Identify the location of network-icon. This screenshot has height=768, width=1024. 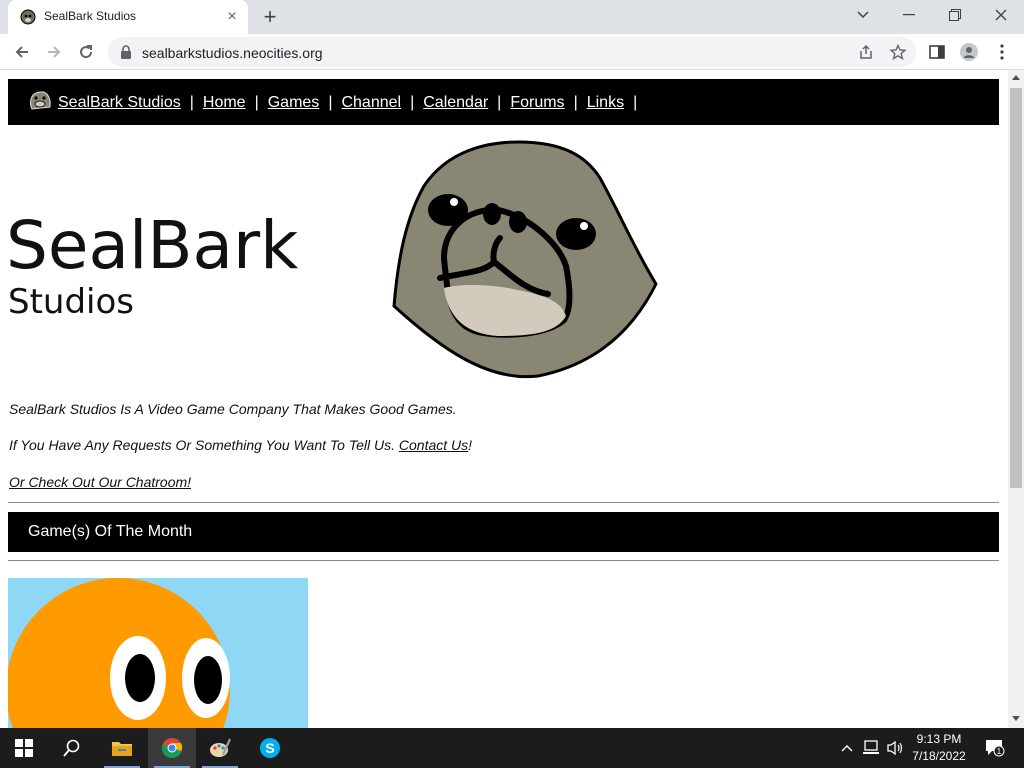
(871, 748).